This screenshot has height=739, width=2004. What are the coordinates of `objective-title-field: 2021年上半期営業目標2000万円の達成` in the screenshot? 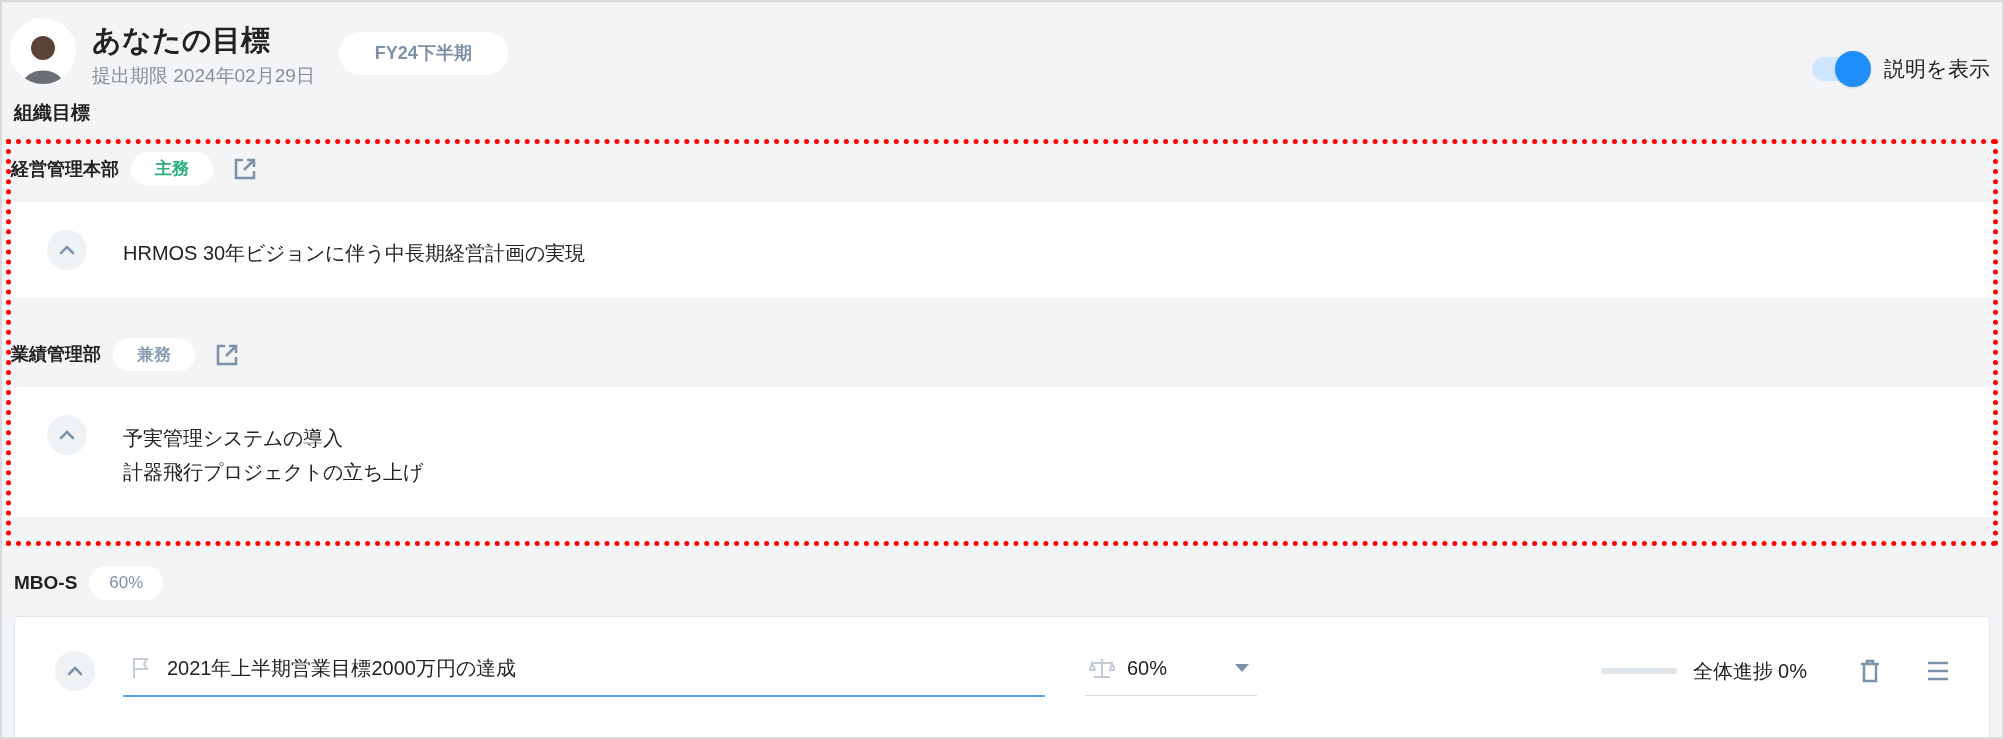 It's located at (584, 670).